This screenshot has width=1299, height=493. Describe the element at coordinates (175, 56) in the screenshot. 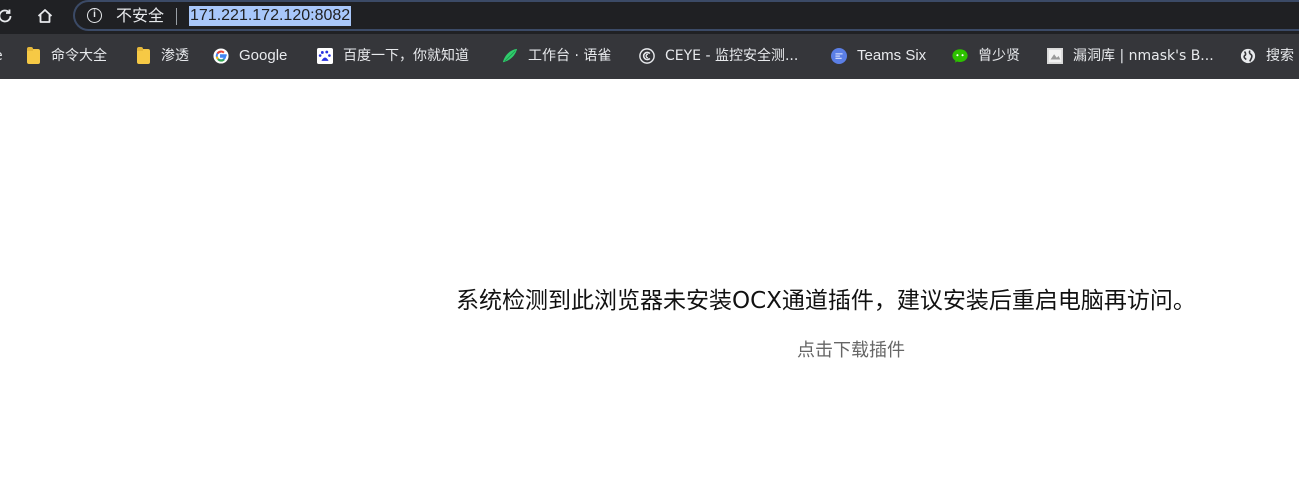

I see `bookmark-label: 渗透` at that location.